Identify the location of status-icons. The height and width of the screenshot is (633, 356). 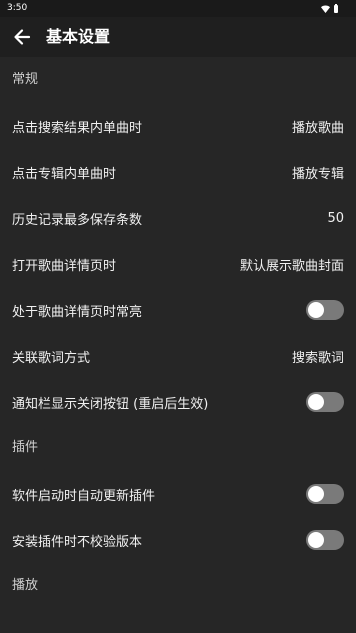
(329, 8).